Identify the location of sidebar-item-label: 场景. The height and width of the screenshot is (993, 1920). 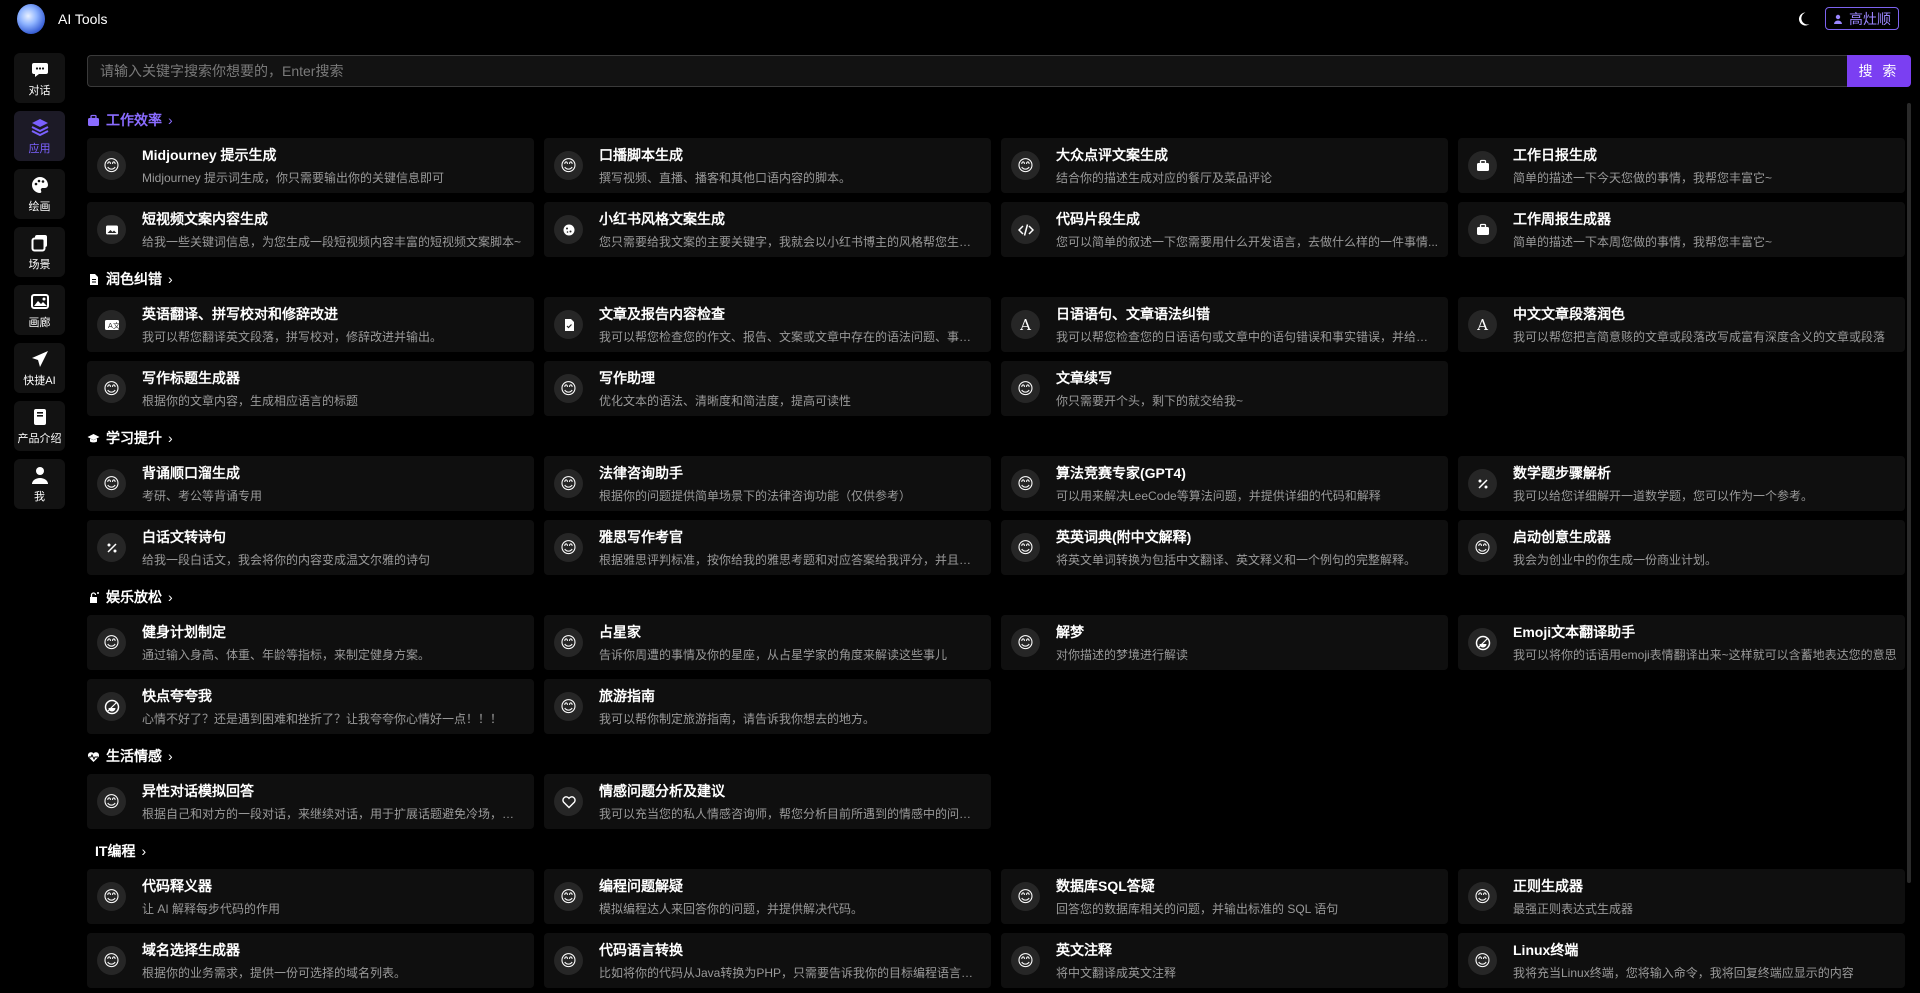
(39, 264).